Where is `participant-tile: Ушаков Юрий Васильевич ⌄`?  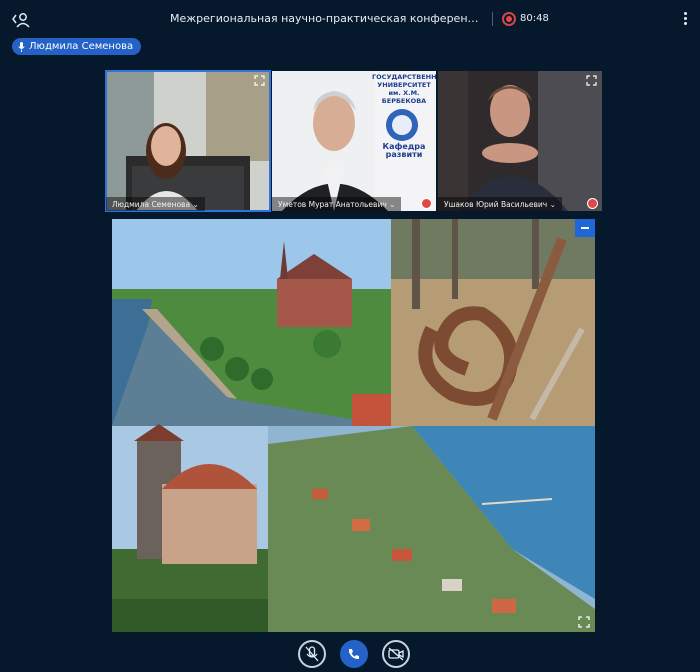
participant-tile: Ушаков Юрий Васильевич ⌄ is located at coordinates (520, 141).